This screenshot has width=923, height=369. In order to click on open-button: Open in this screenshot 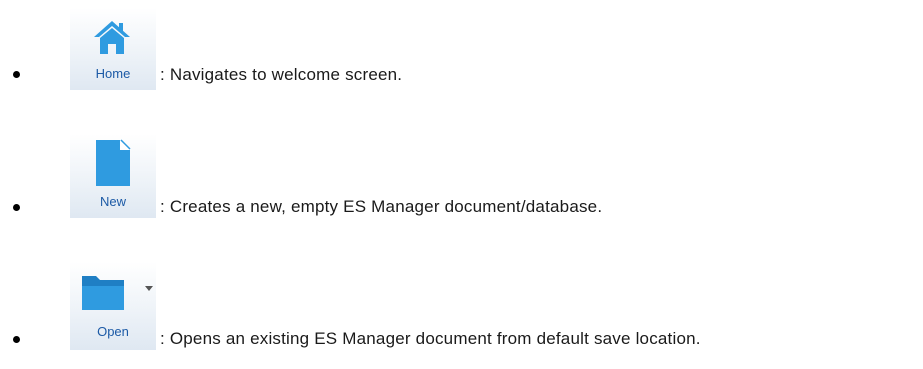, I will do `click(113, 306)`.